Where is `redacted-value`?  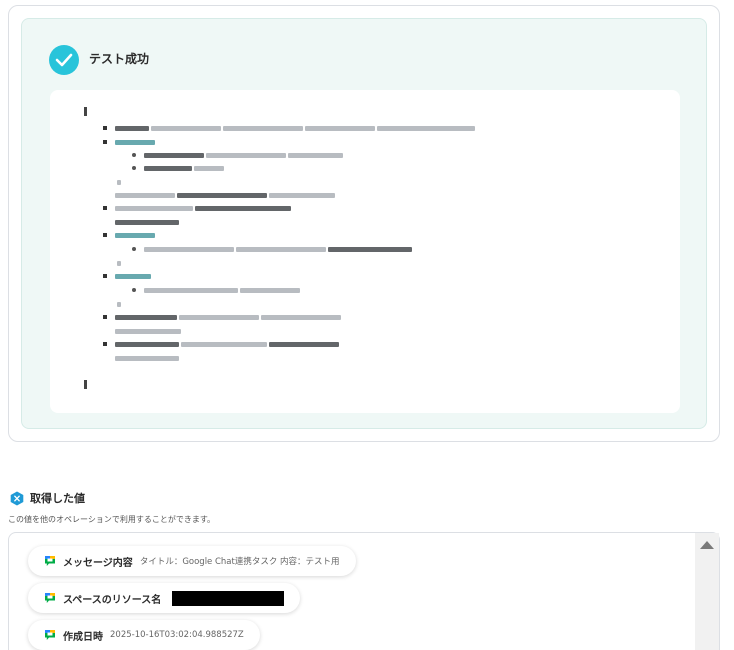 redacted-value is located at coordinates (228, 598).